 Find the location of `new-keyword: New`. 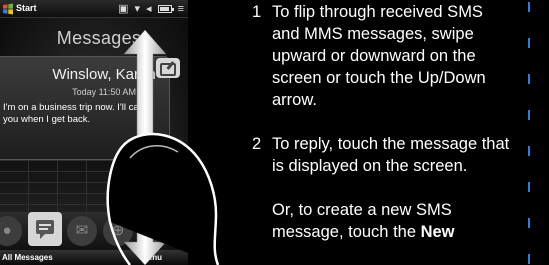

new-keyword: New is located at coordinates (437, 232).